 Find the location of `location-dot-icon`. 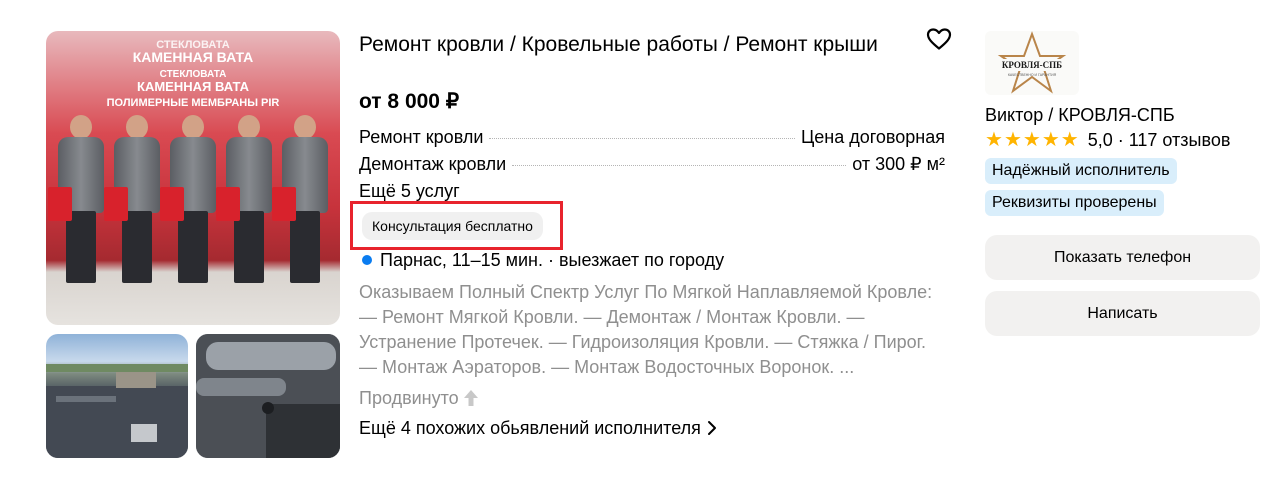

location-dot-icon is located at coordinates (367, 260).